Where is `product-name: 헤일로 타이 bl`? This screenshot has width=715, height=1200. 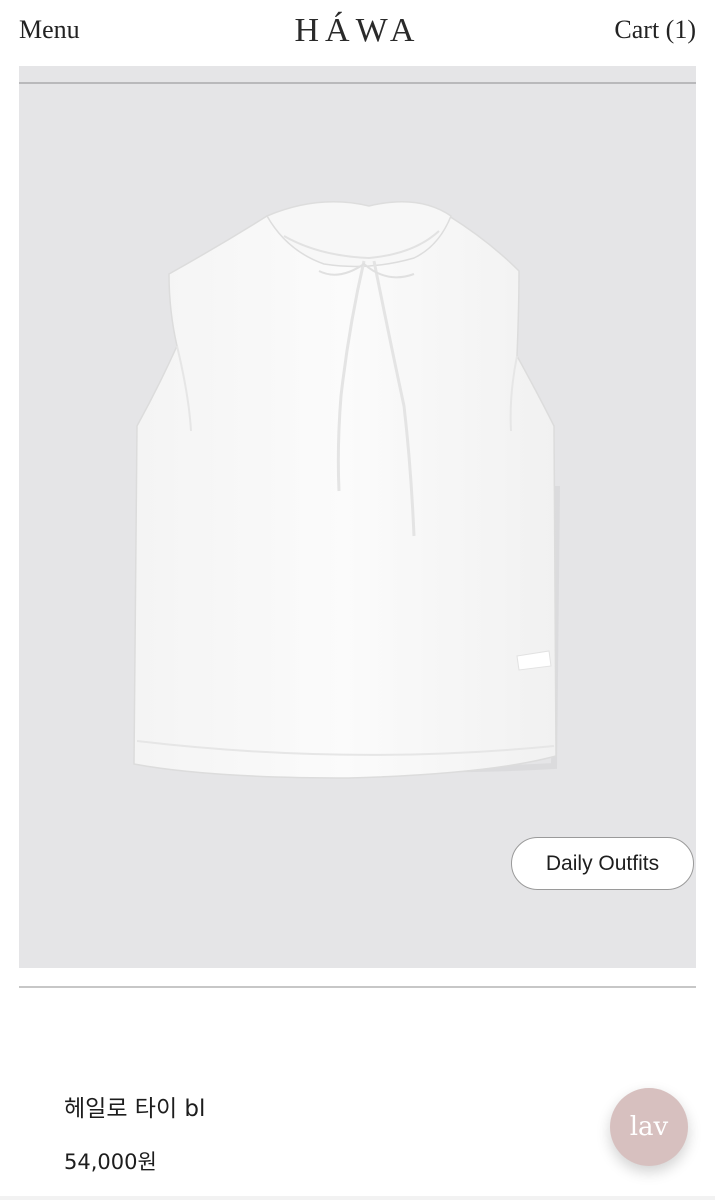 product-name: 헤일로 타이 bl is located at coordinates (134, 1106).